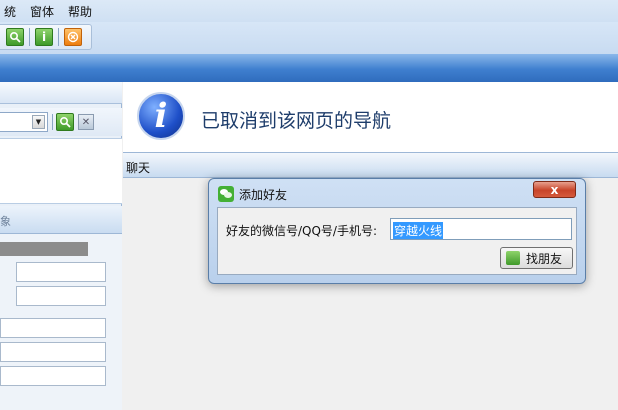 The image size is (618, 410). I want to click on left-tab-label: 象, so click(5, 221).